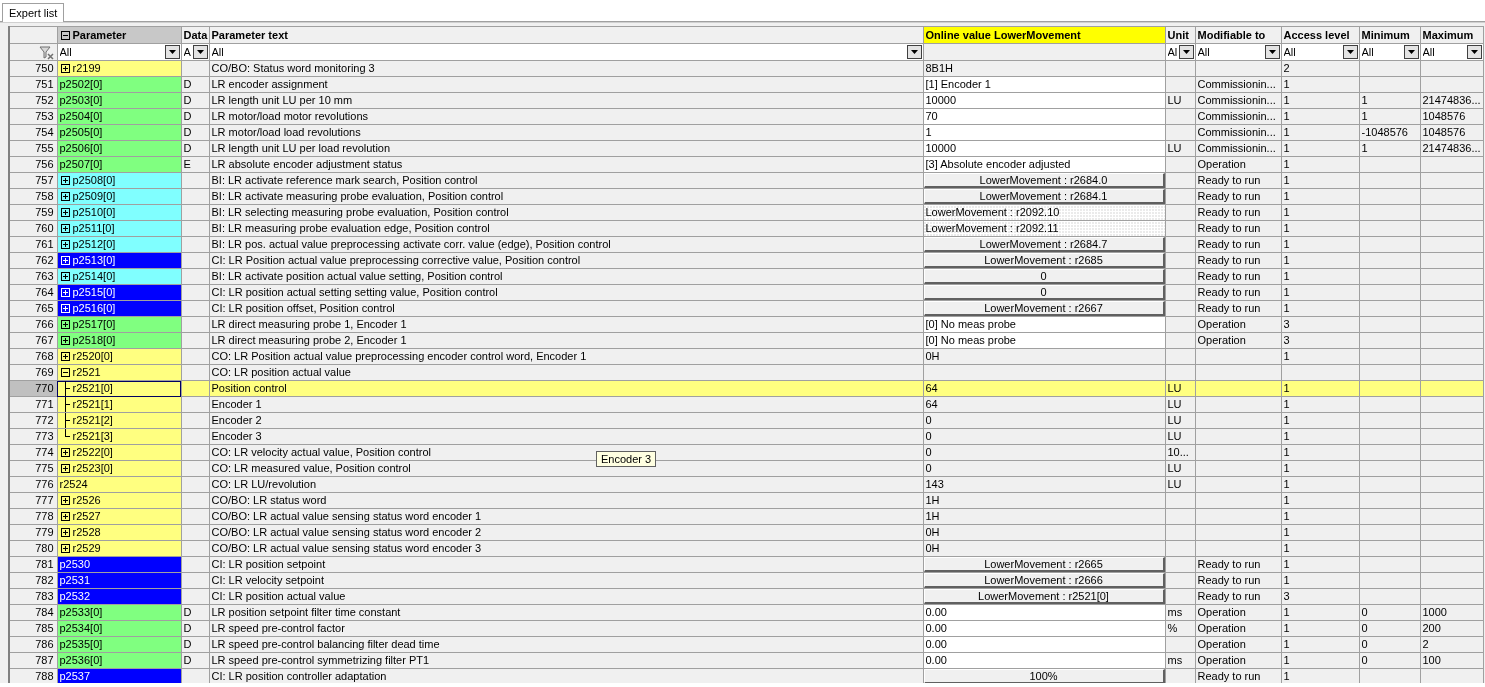  I want to click on column-header: Access level, so click(1320, 35).